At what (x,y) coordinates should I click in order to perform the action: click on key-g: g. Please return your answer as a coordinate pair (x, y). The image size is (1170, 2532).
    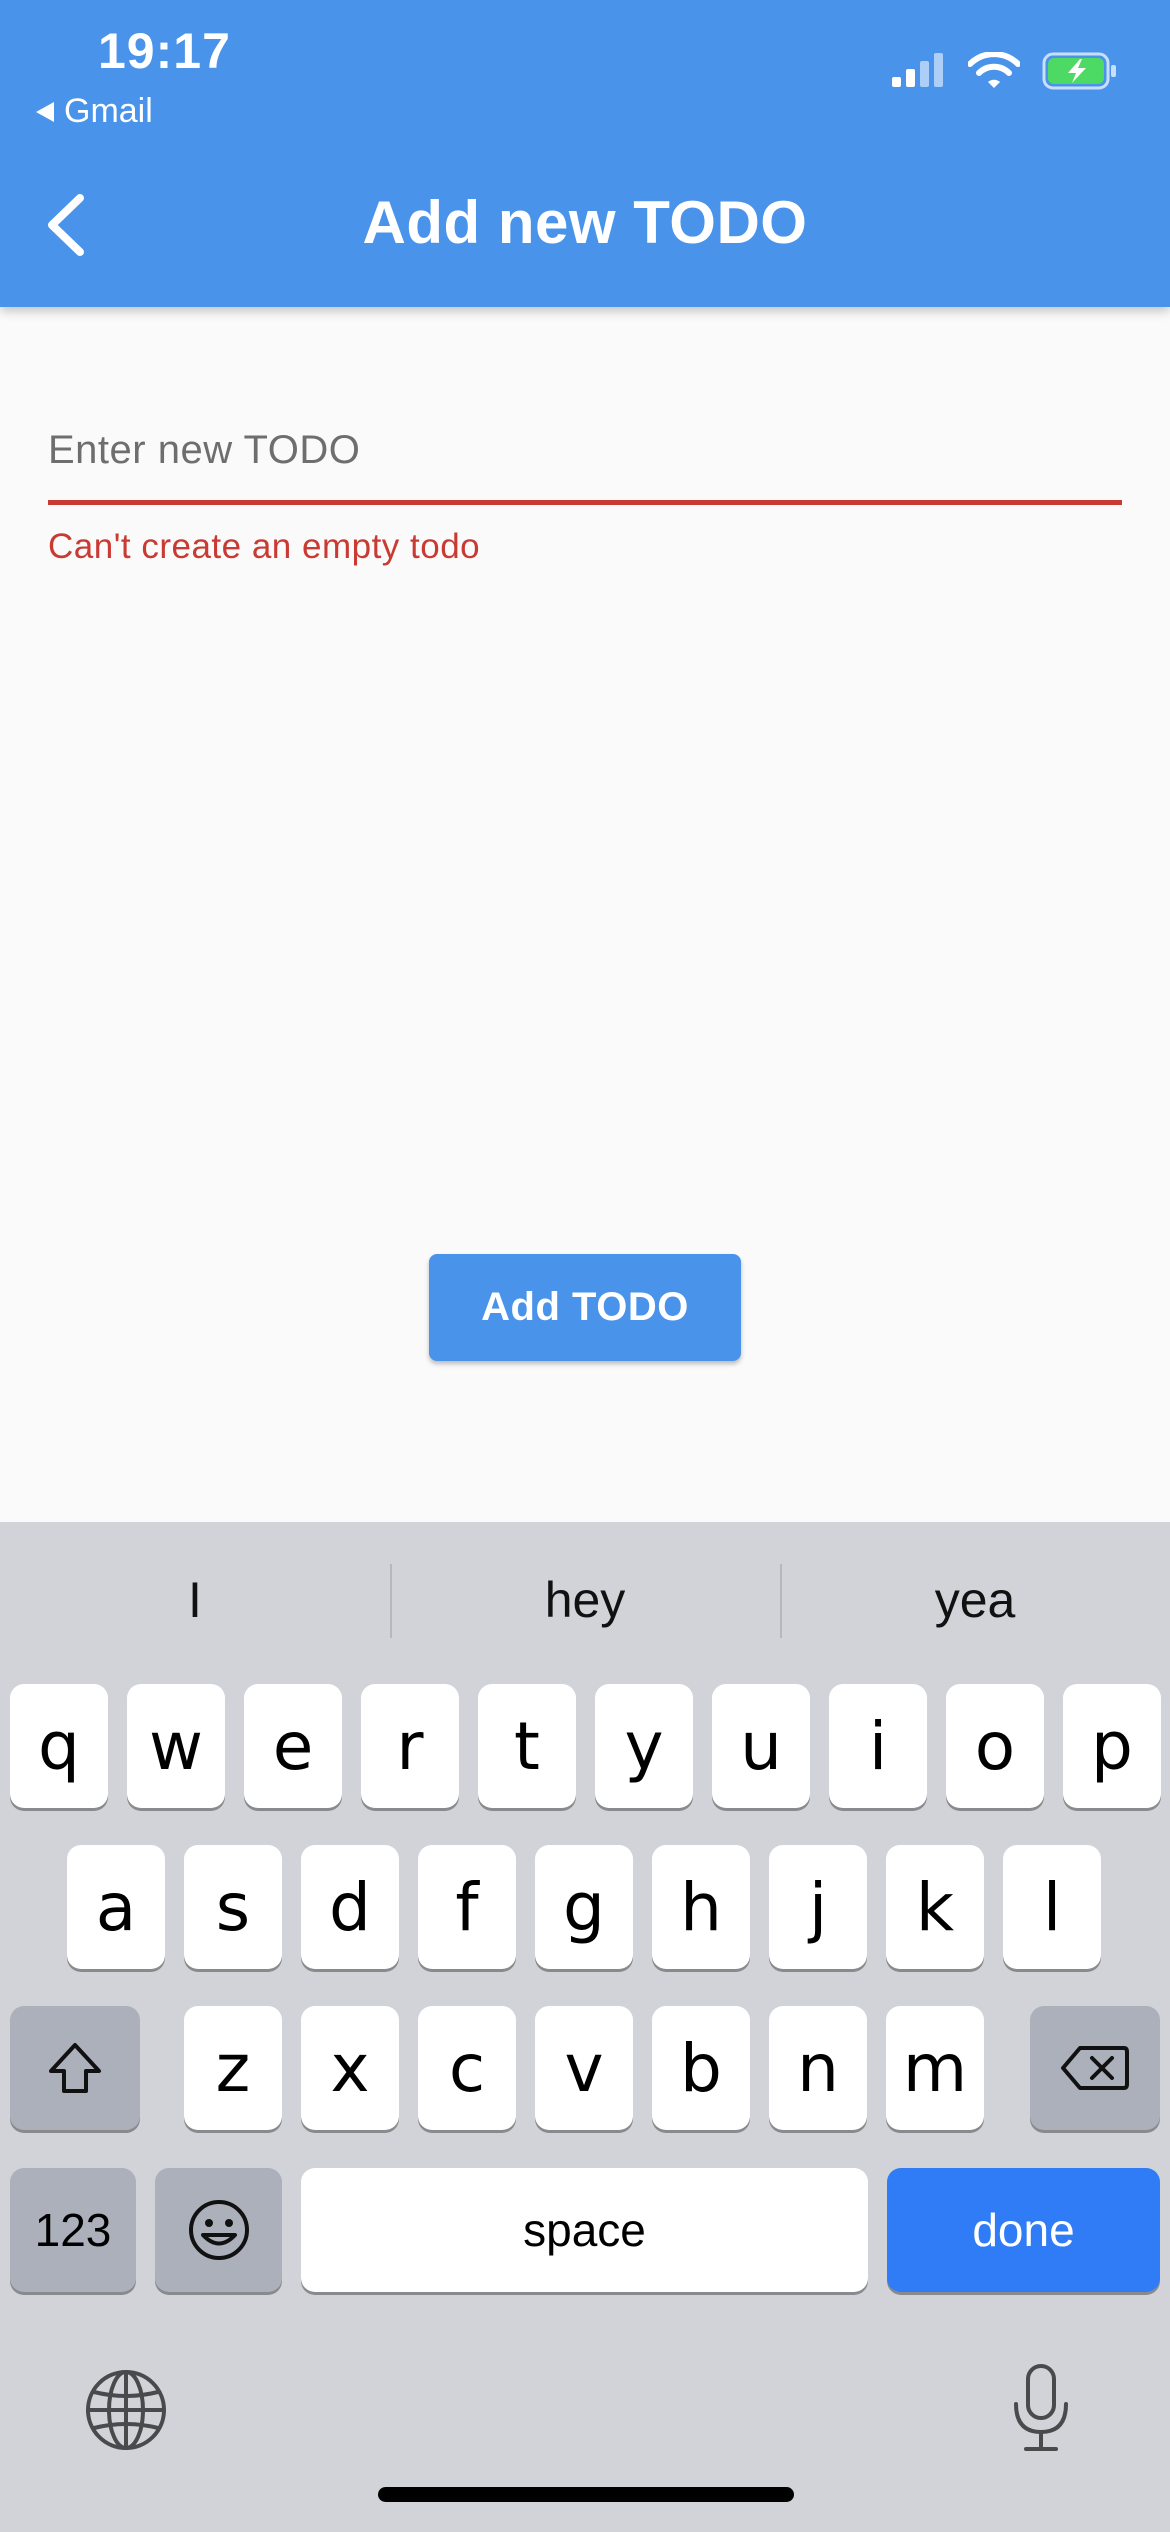
    Looking at the image, I should click on (584, 1907).